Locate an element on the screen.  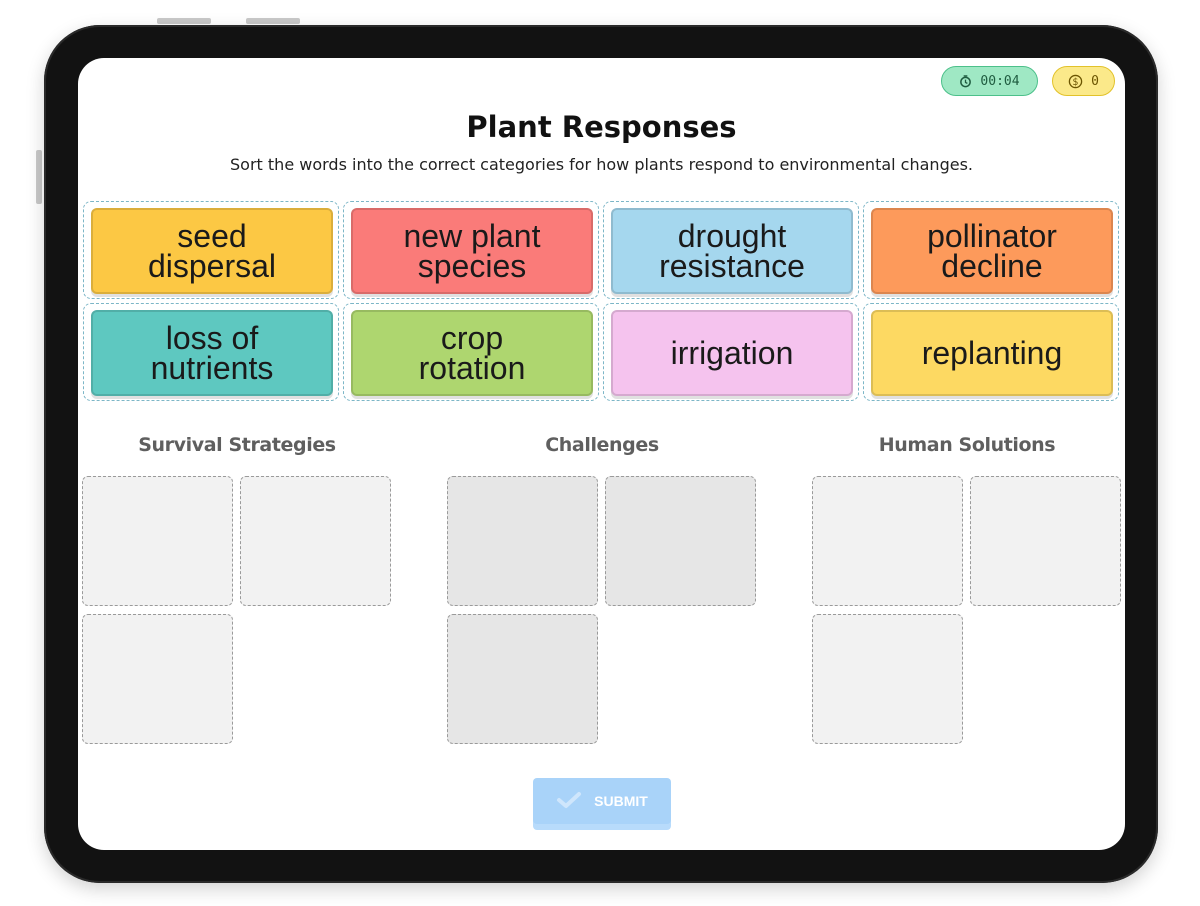
coins-value: 0 is located at coordinates (1095, 81).